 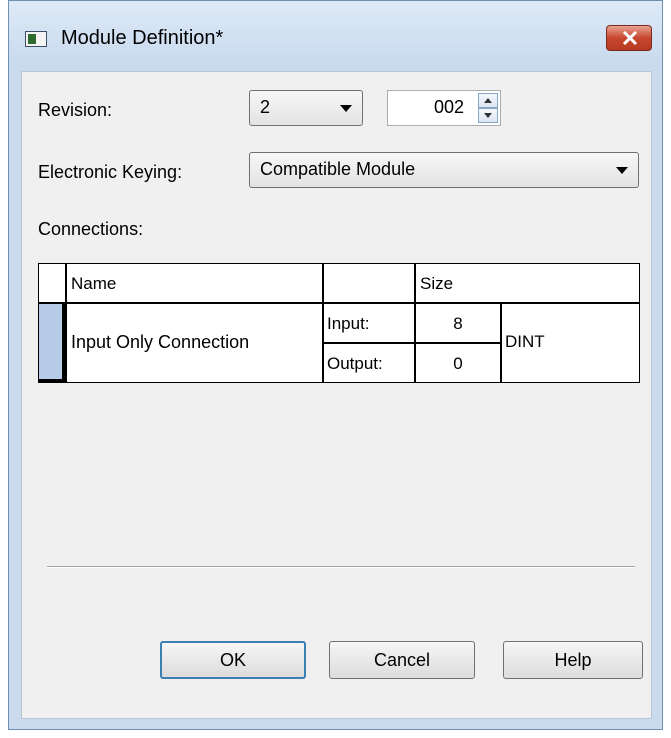 I want to click on revision-label: Revision:, so click(x=75, y=110).